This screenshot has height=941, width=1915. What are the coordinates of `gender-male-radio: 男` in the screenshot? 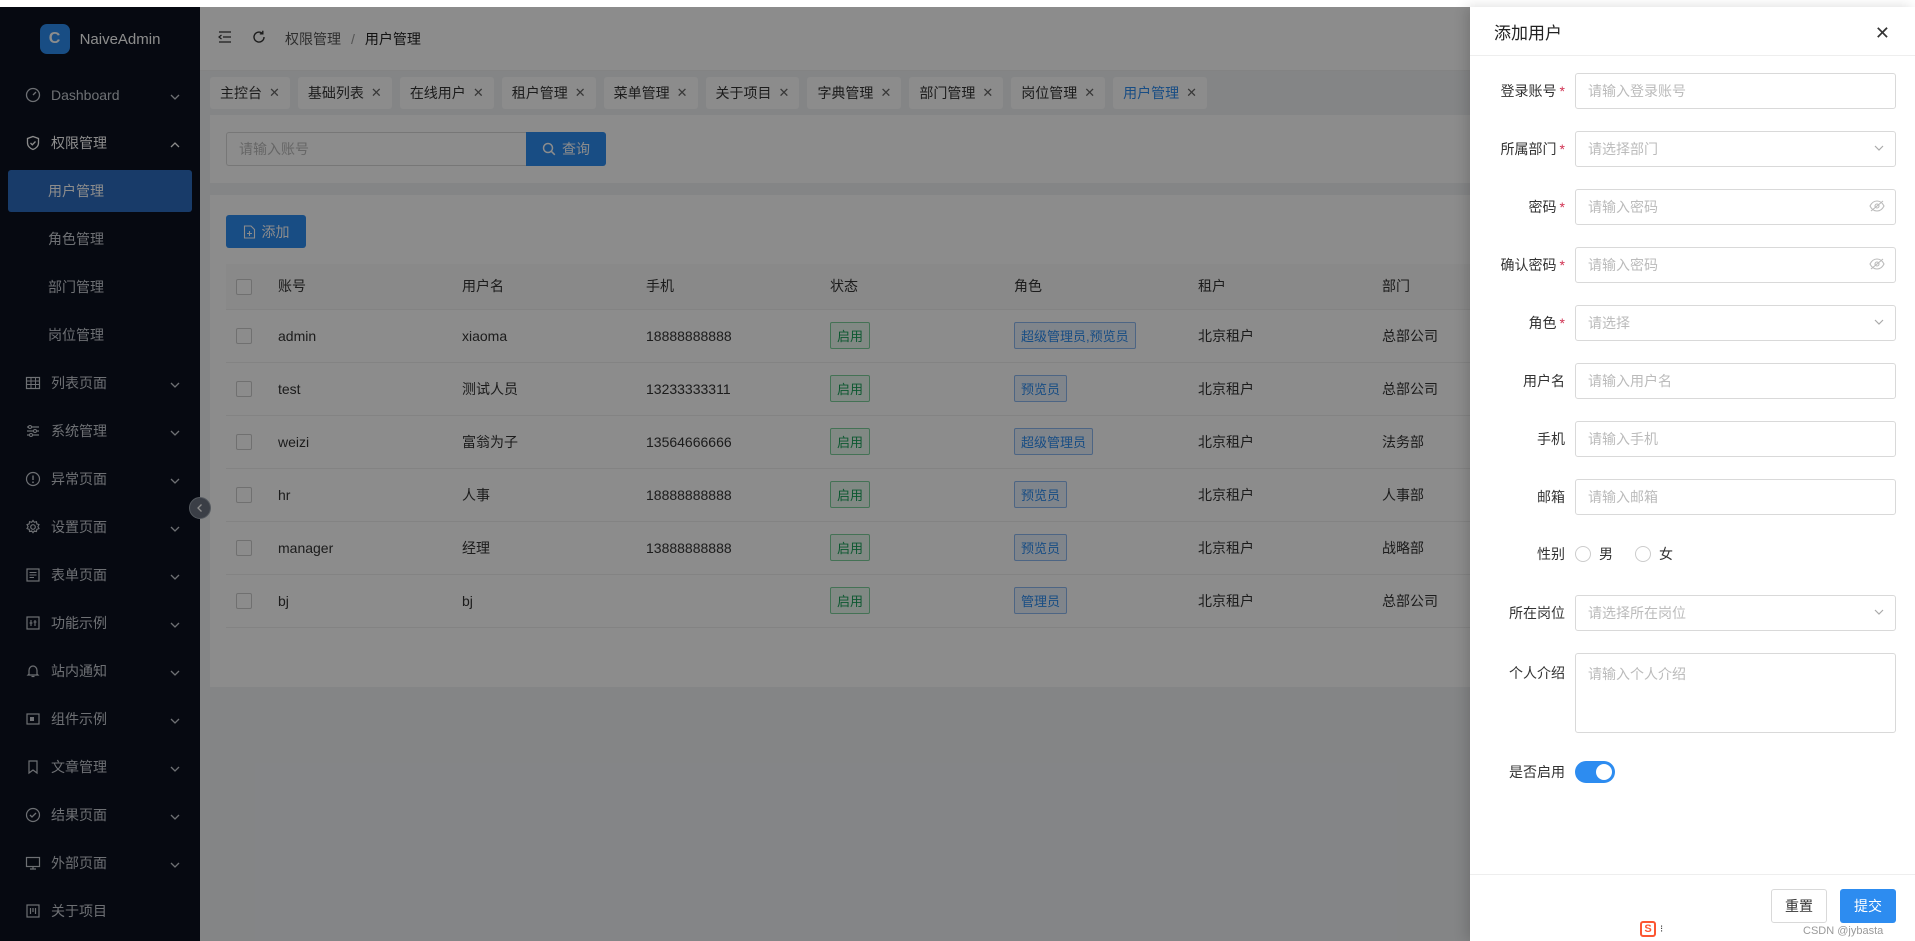 It's located at (1594, 554).